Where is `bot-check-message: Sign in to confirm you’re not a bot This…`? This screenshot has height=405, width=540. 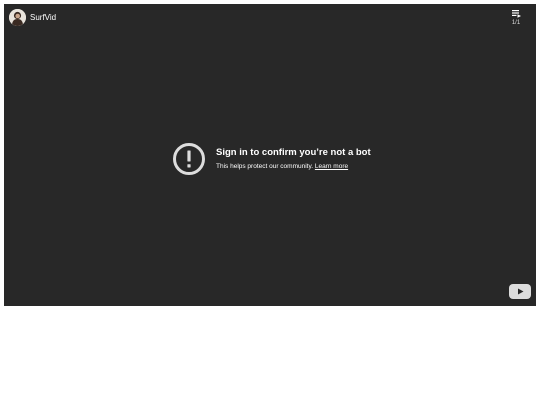 bot-check-message: Sign in to confirm you’re not a bot This… is located at coordinates (271, 159).